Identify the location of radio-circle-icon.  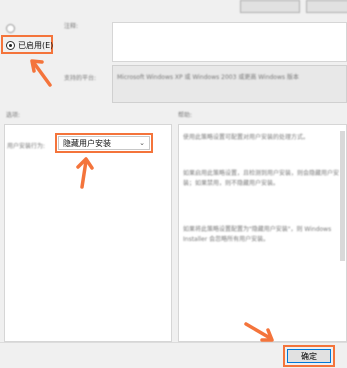
(10, 28).